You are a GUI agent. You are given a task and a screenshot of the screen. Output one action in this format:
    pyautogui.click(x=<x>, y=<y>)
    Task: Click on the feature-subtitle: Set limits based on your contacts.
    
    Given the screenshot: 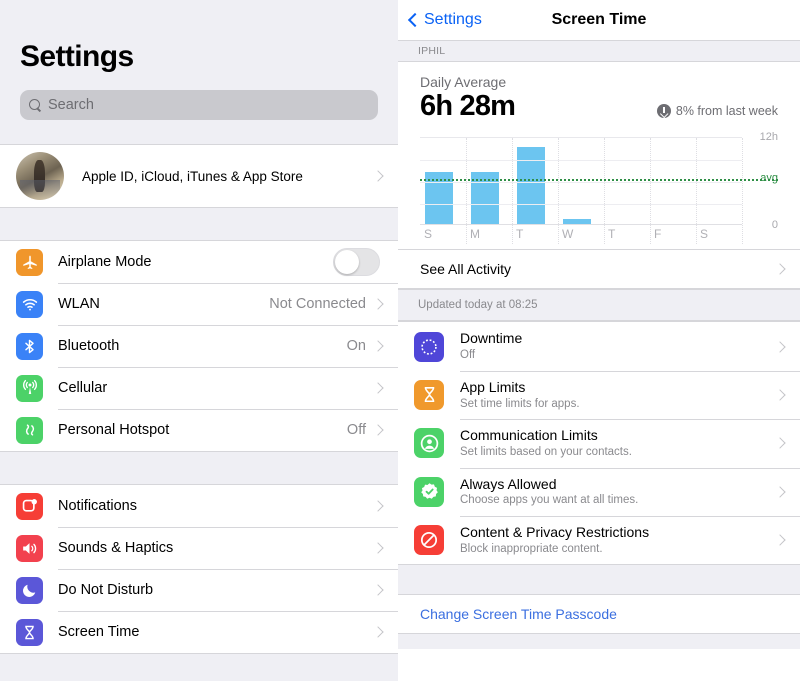 What is the action you would take?
    pyautogui.click(x=546, y=452)
    